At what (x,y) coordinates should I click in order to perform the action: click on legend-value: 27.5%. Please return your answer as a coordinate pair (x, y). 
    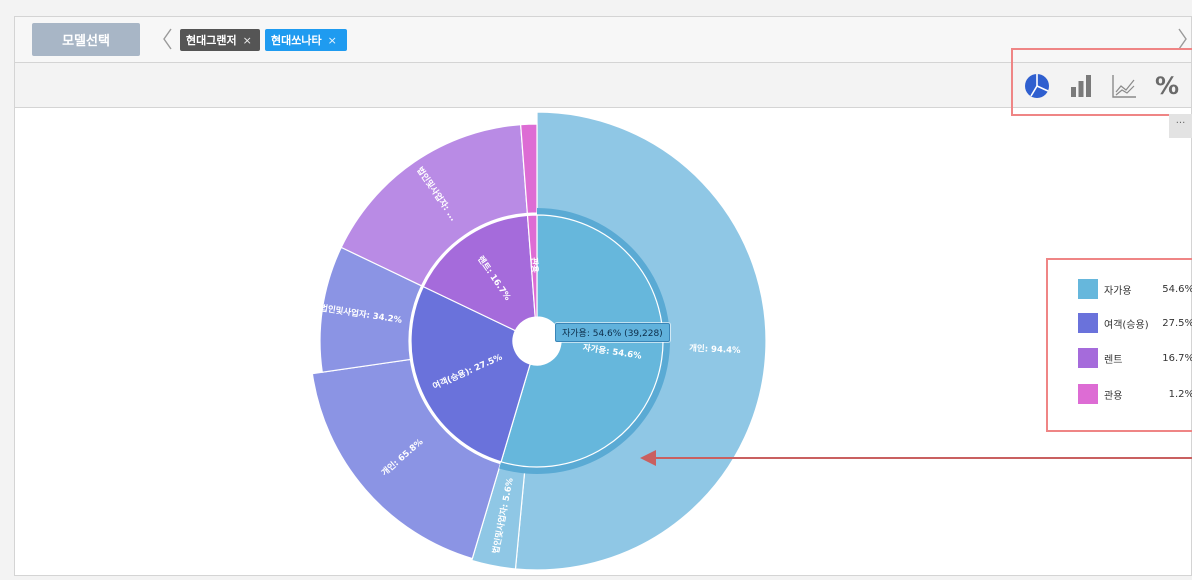
    Looking at the image, I should click on (1177, 323).